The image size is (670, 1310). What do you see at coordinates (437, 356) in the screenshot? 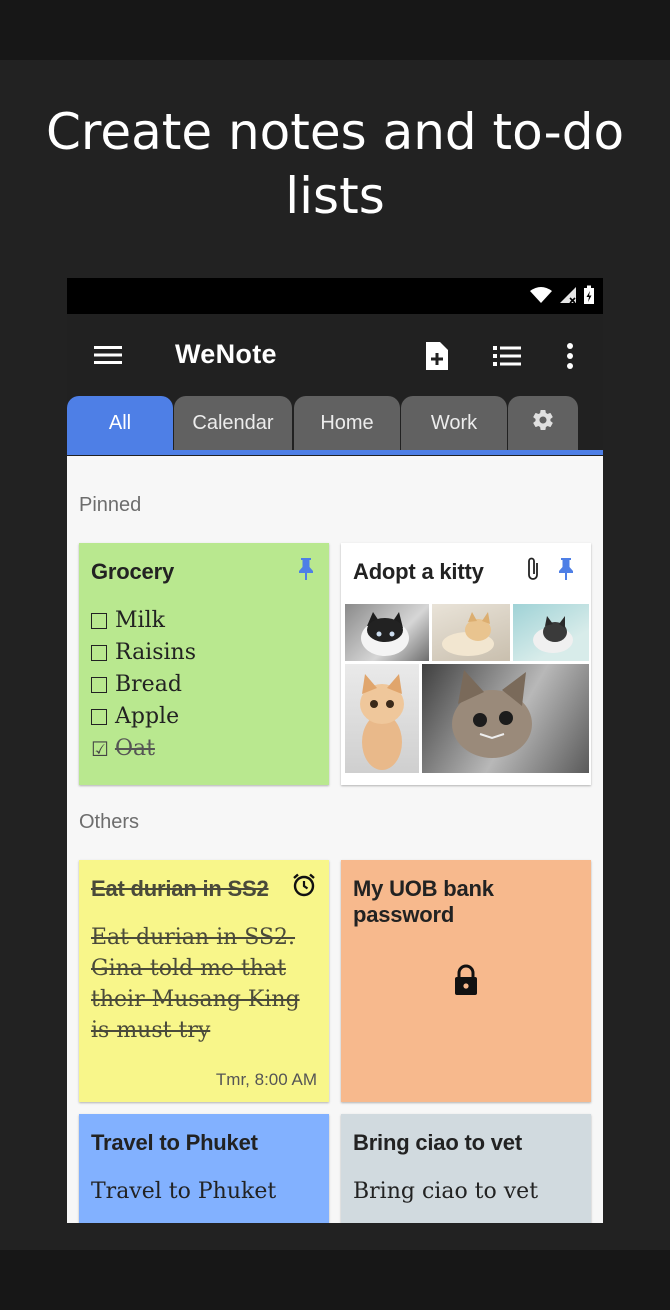
I see `new-note-icon` at bounding box center [437, 356].